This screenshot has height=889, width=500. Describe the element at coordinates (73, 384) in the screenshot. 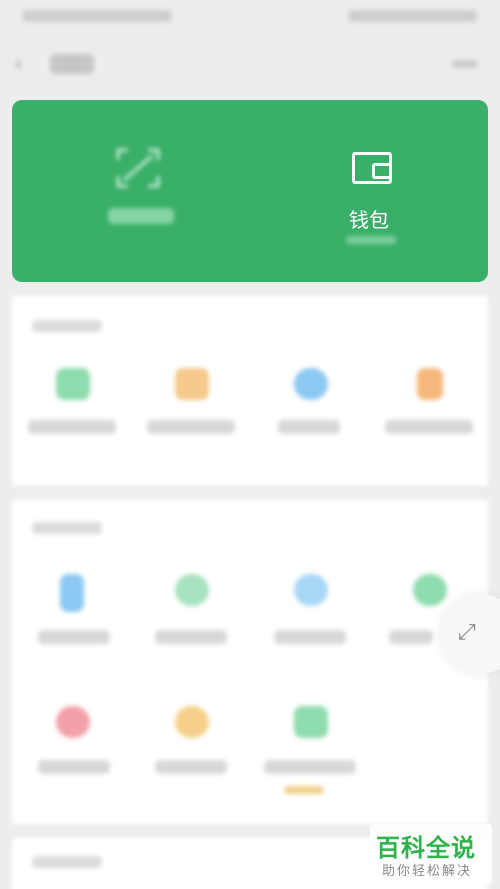

I see `card-icon` at that location.